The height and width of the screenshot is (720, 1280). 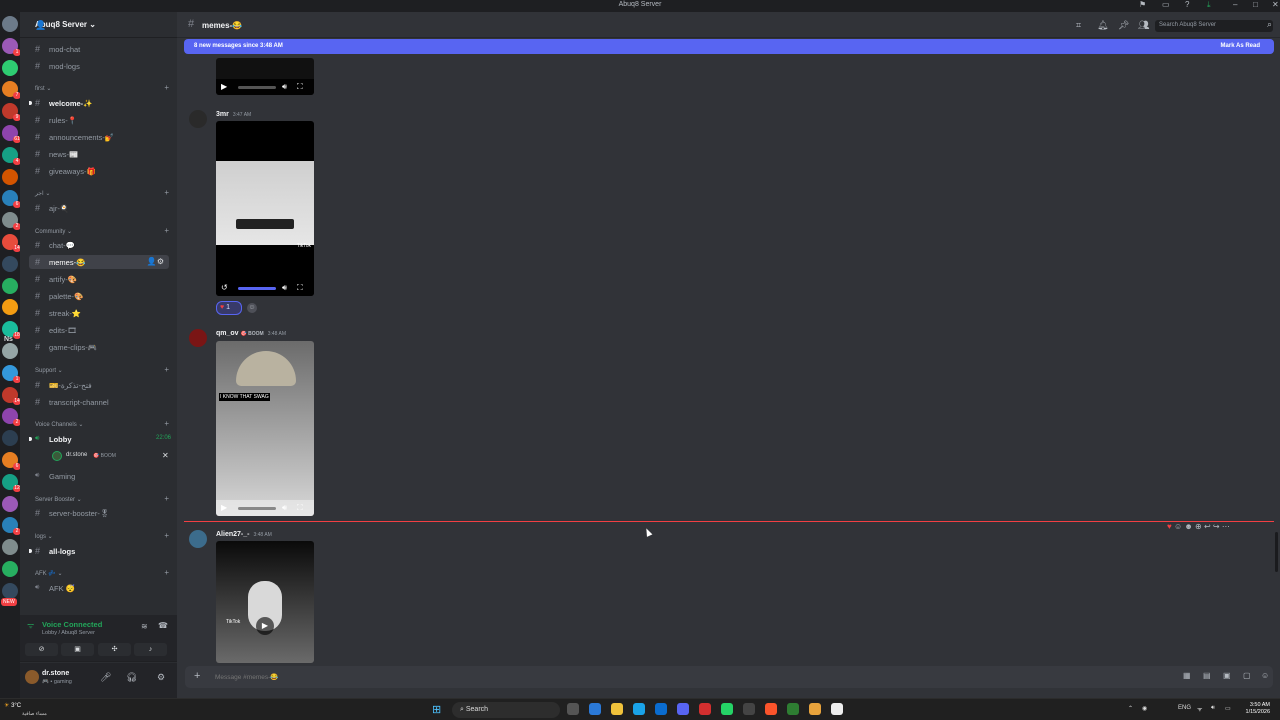 I want to click on noise-suppression-icon: ≋, so click(x=144, y=626).